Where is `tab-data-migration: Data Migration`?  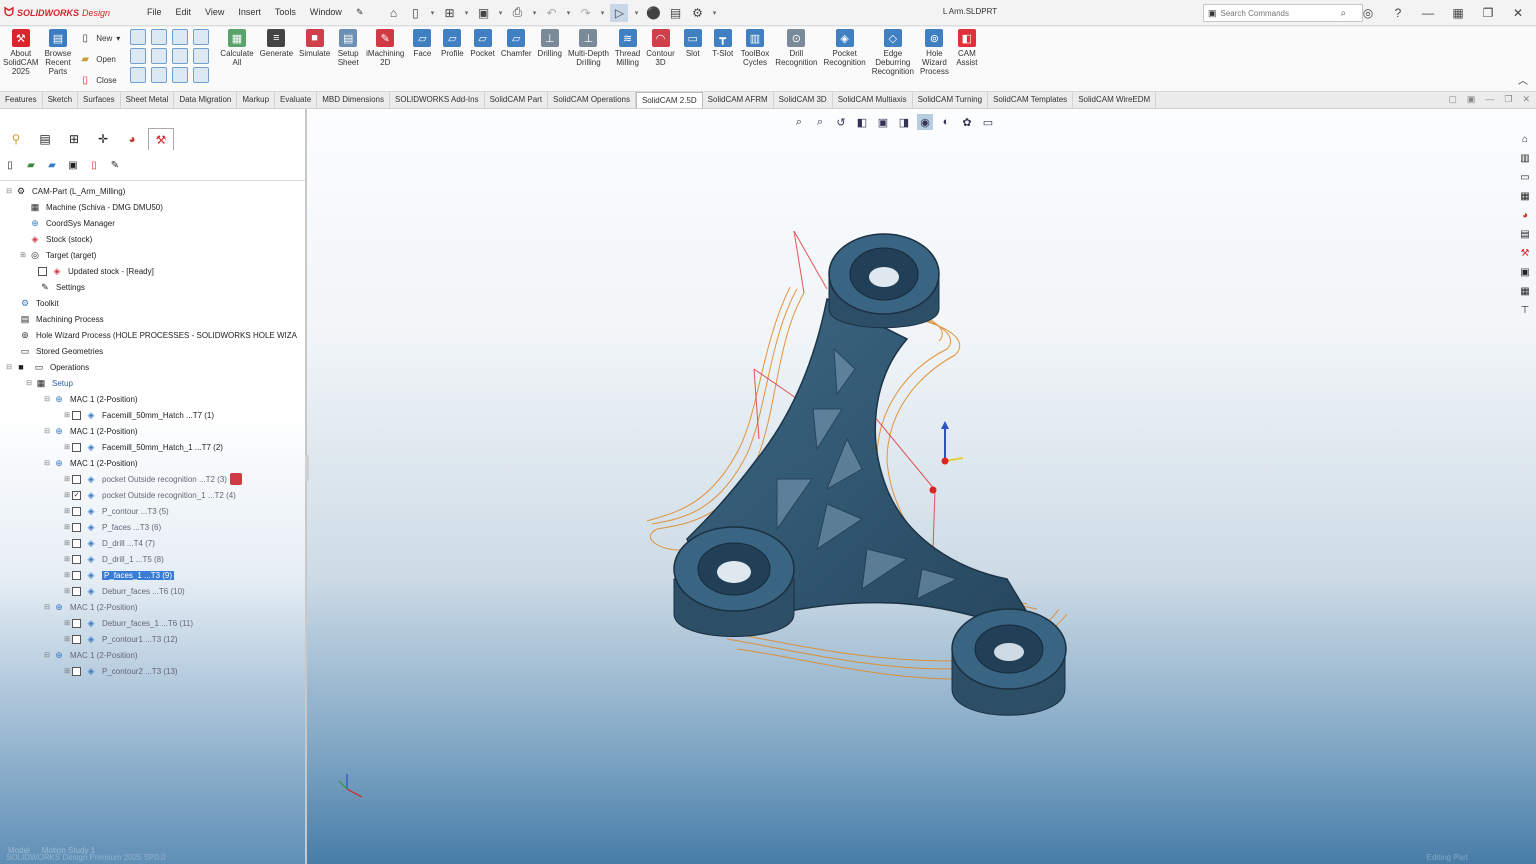
tab-data-migration: Data Migration is located at coordinates (206, 100).